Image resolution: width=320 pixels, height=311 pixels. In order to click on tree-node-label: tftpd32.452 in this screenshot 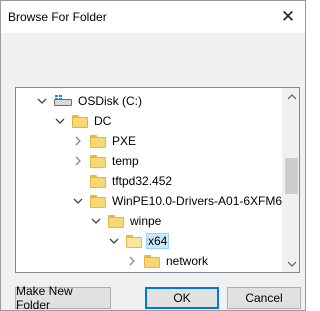, I will do `click(142, 181)`.